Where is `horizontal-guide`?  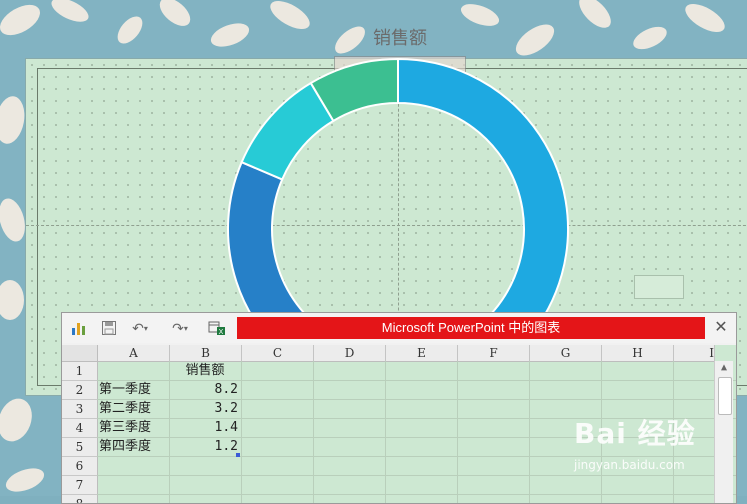 horizontal-guide is located at coordinates (386, 225).